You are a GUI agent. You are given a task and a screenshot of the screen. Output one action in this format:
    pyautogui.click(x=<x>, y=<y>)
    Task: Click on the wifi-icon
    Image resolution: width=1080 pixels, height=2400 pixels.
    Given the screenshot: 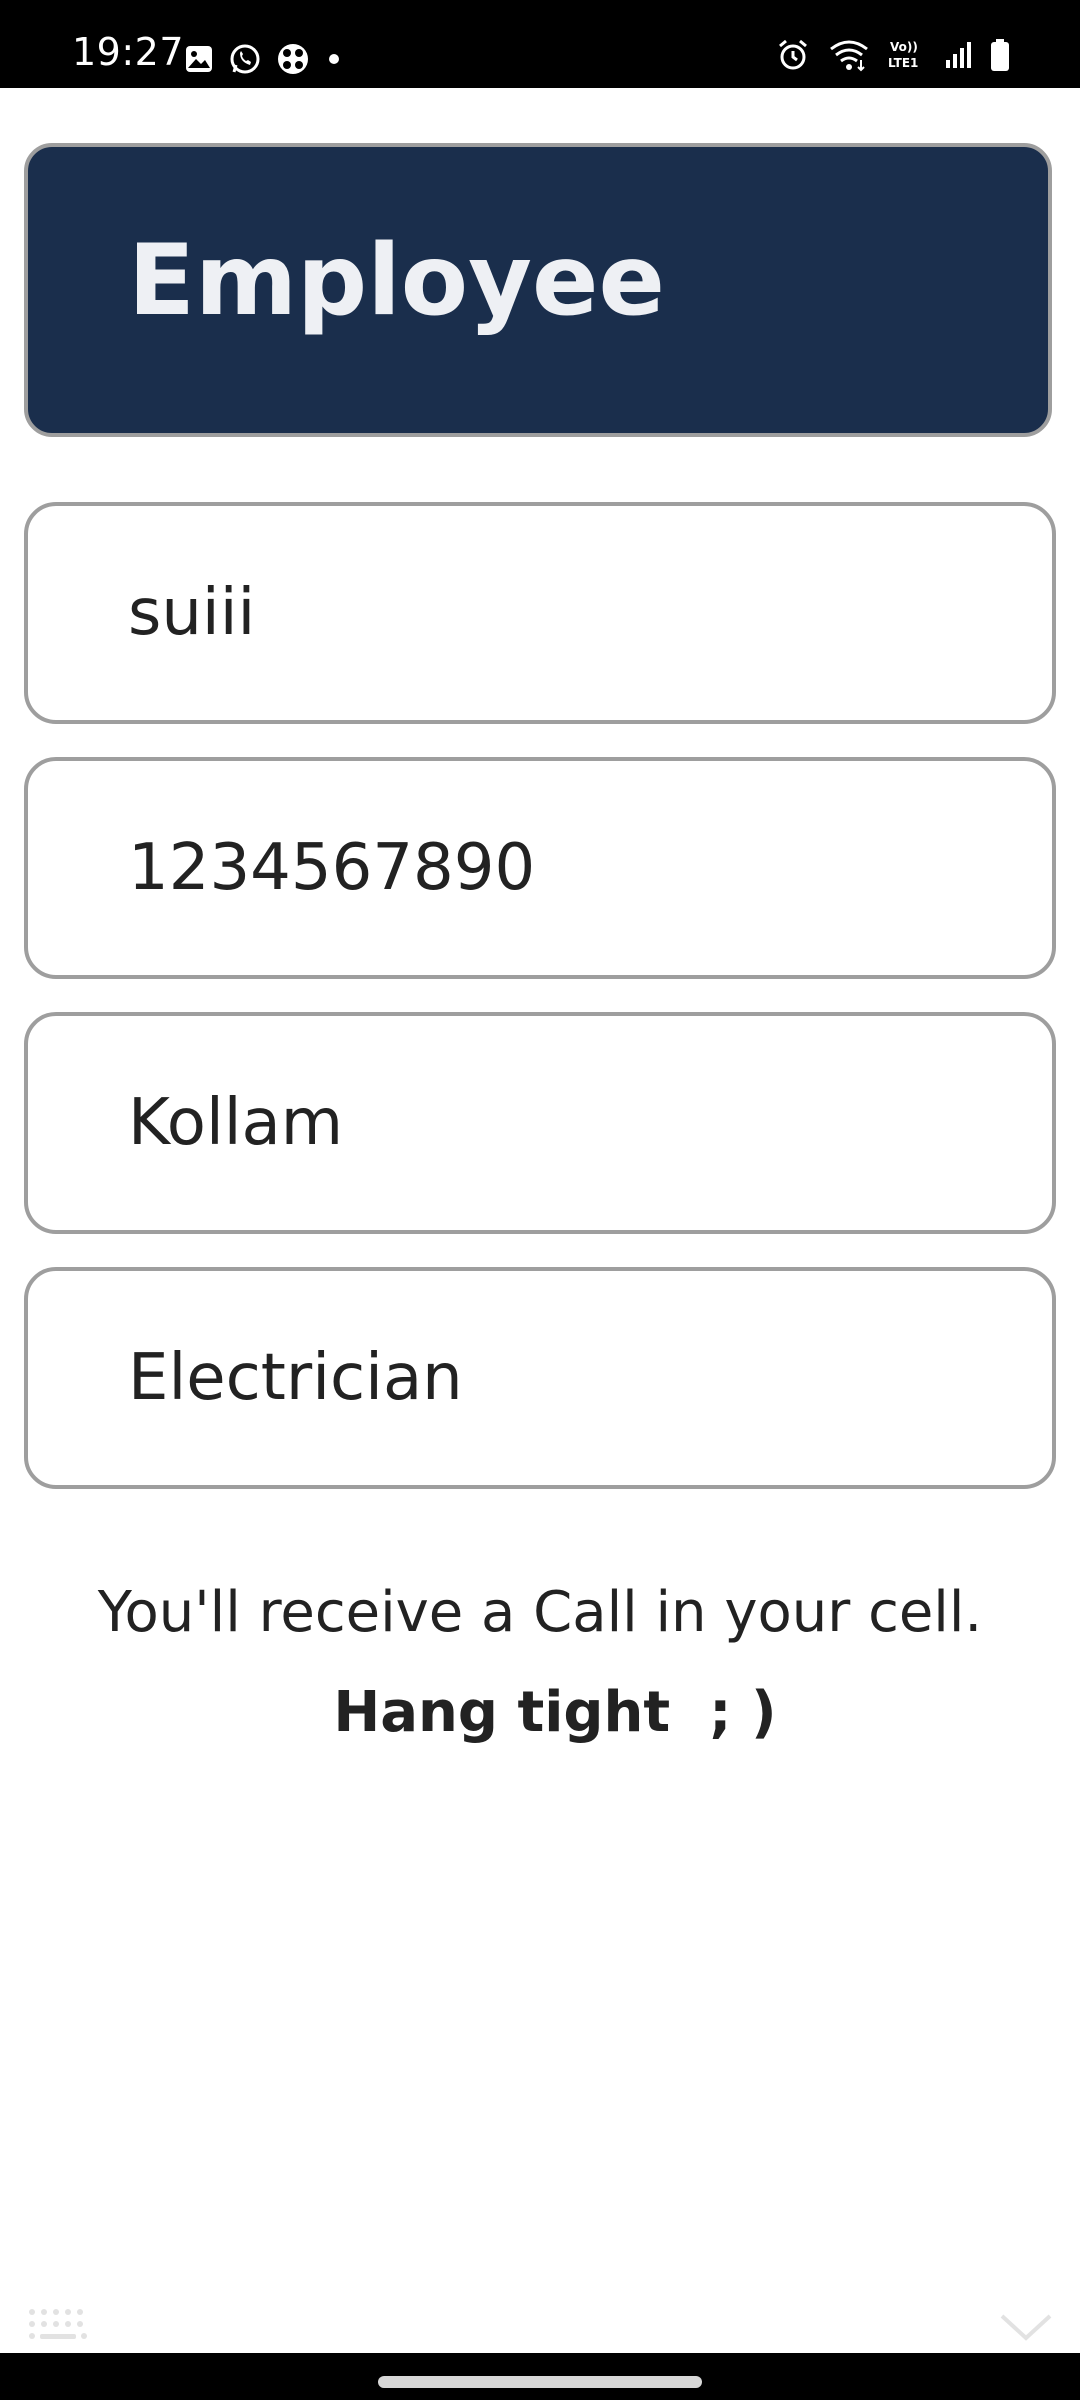 What is the action you would take?
    pyautogui.click(x=849, y=57)
    